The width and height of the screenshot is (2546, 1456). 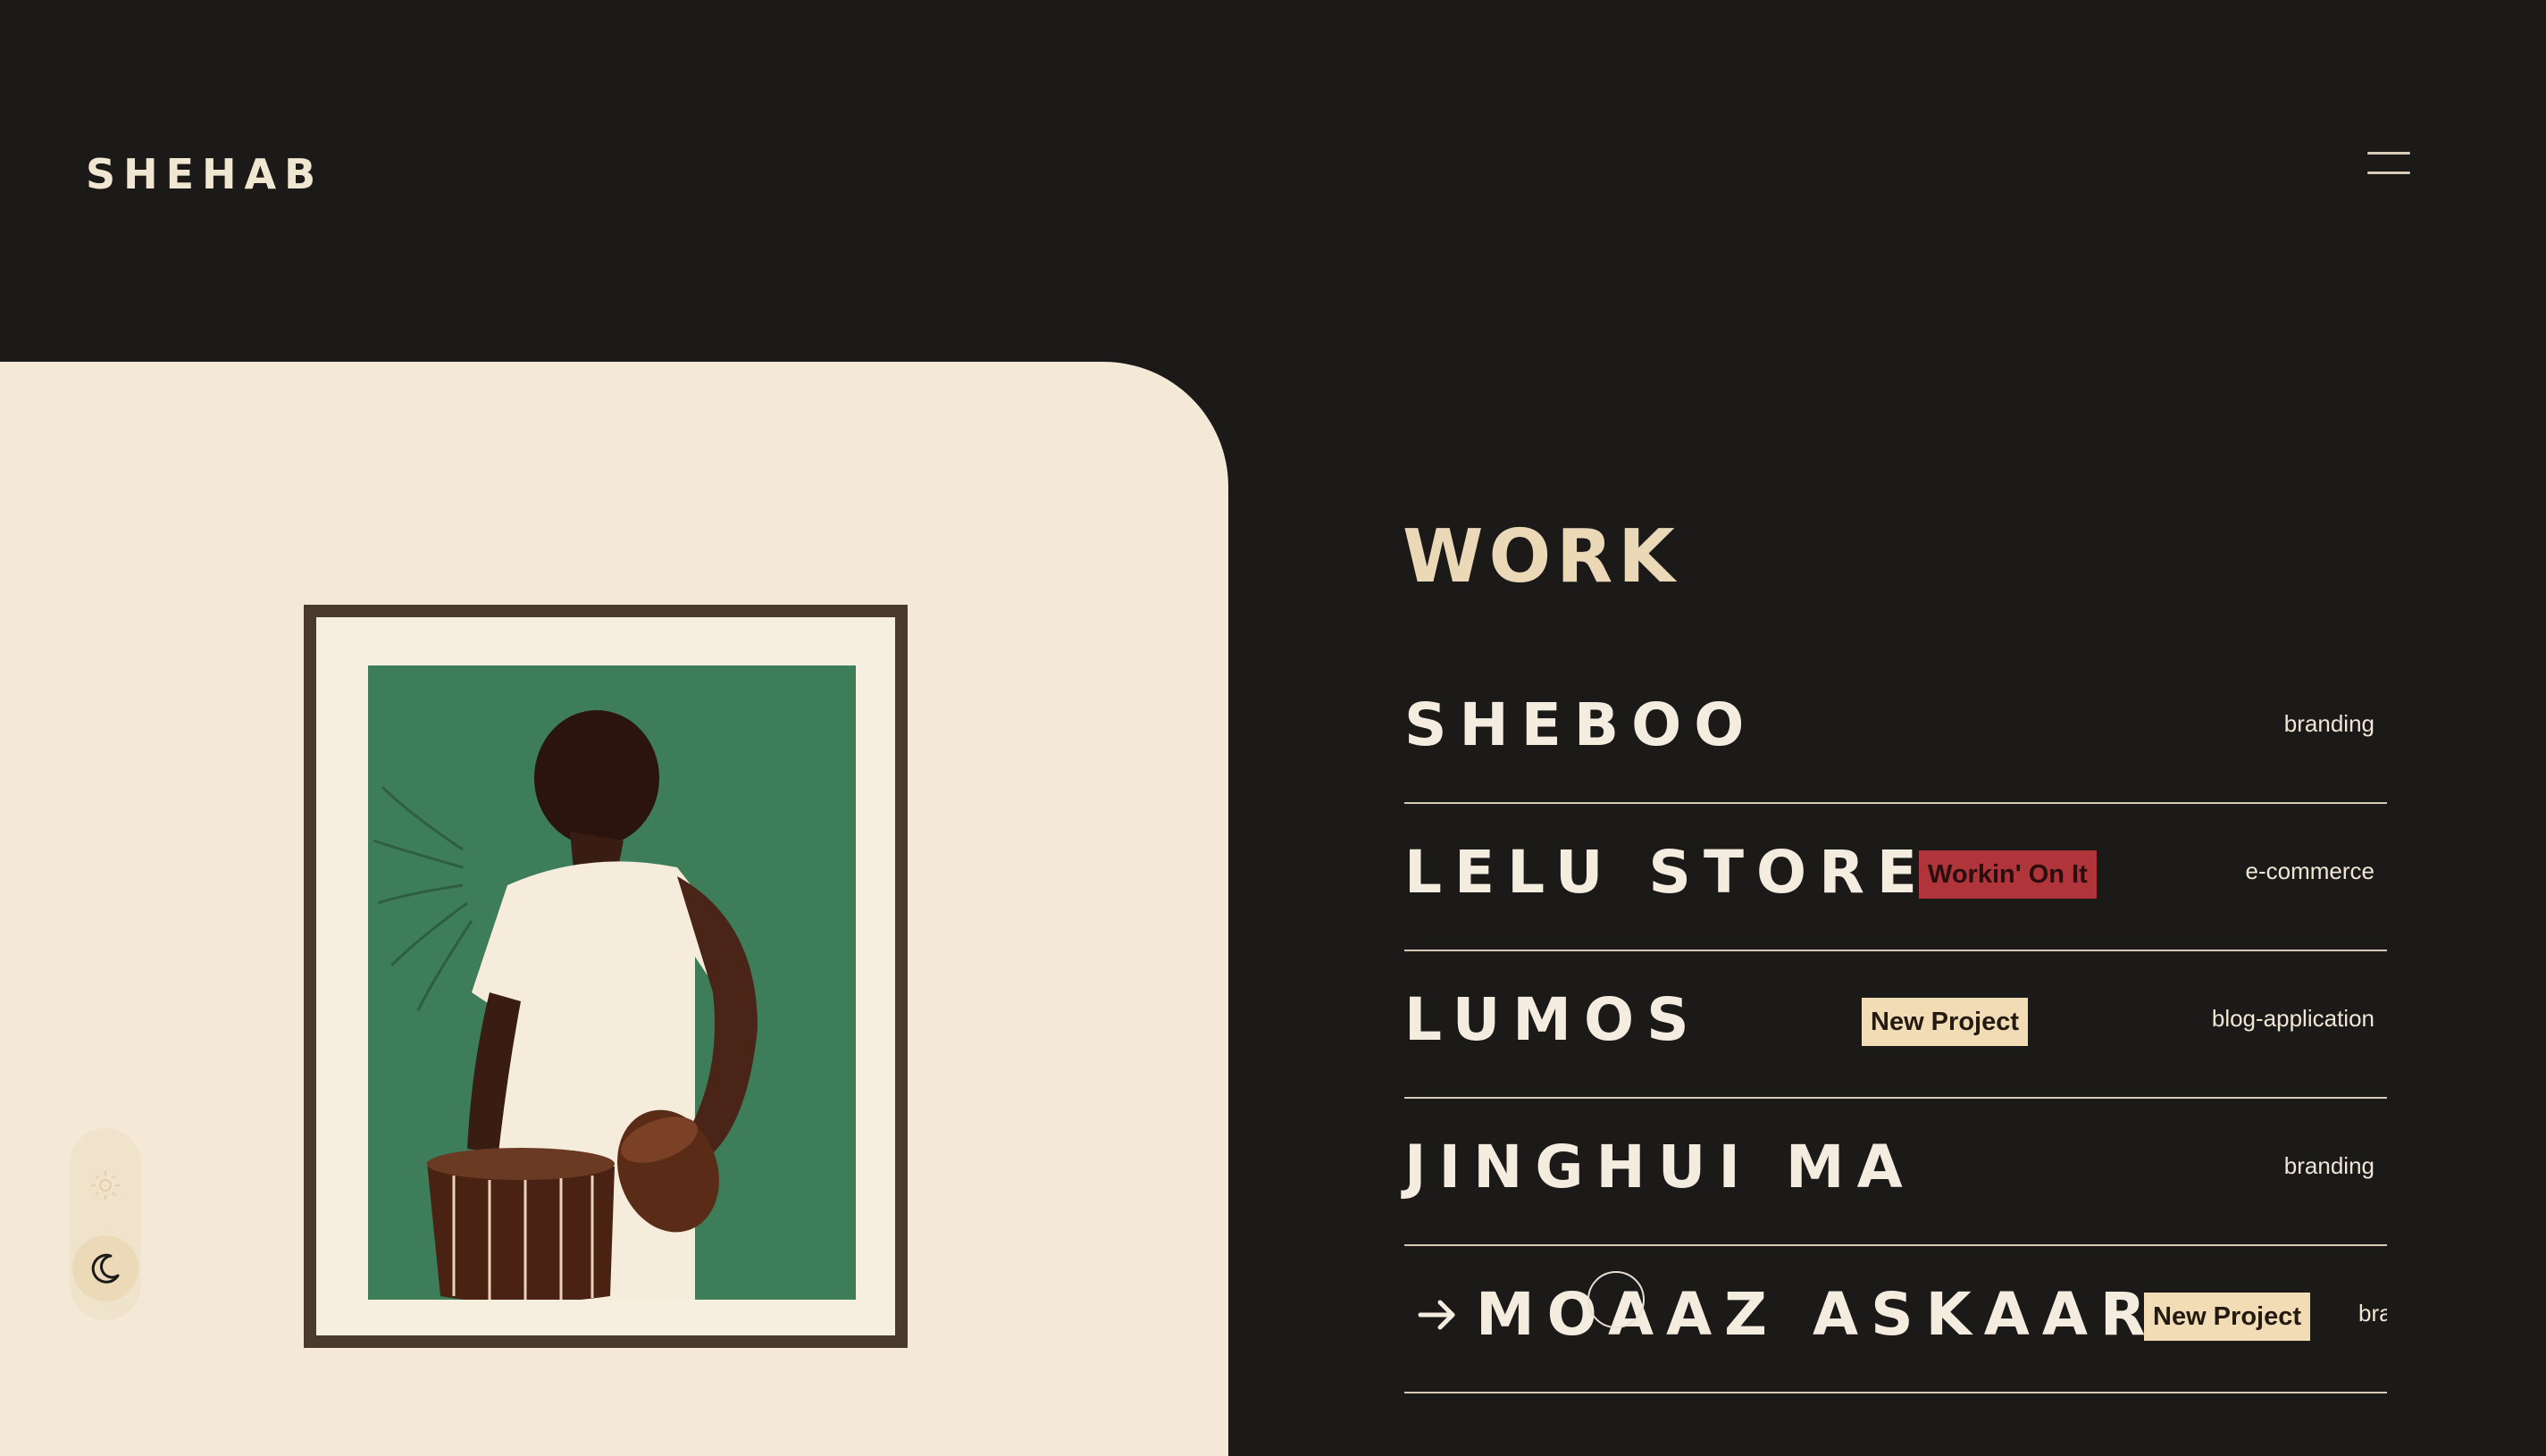 What do you see at coordinates (2388, 153) in the screenshot?
I see `hamburger-icon` at bounding box center [2388, 153].